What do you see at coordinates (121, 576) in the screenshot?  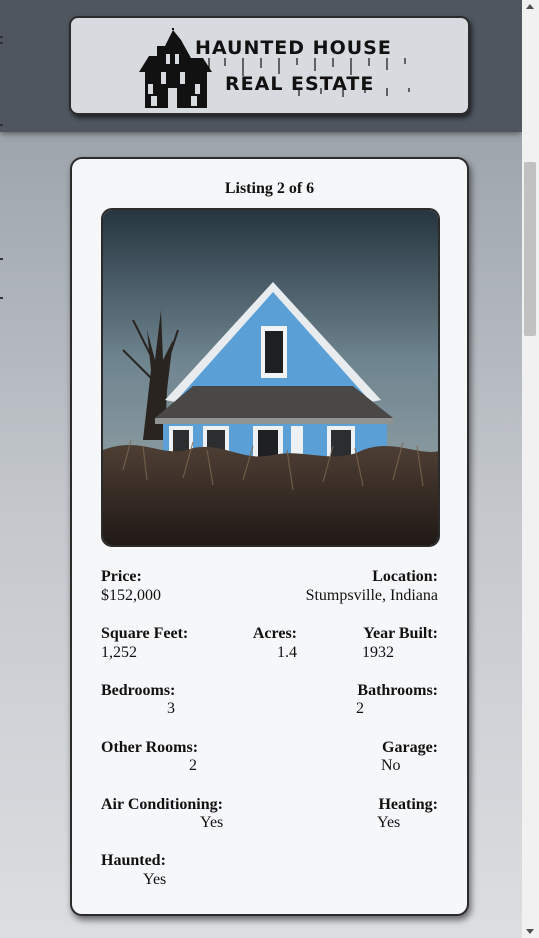 I see `price-label: Price:` at bounding box center [121, 576].